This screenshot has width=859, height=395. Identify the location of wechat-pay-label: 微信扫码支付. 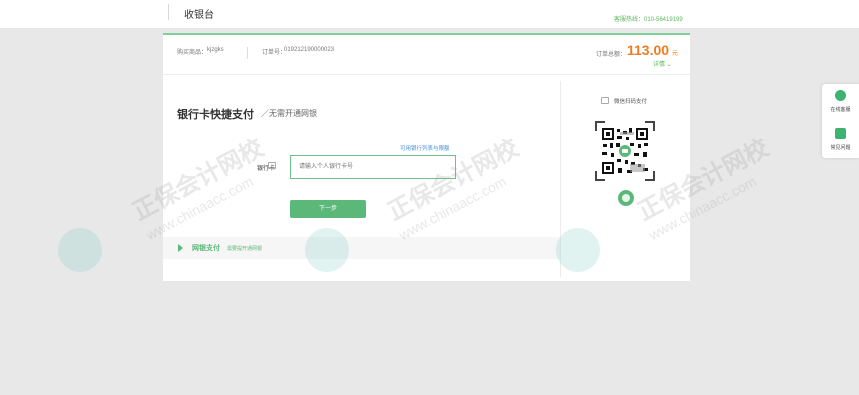
(631, 102).